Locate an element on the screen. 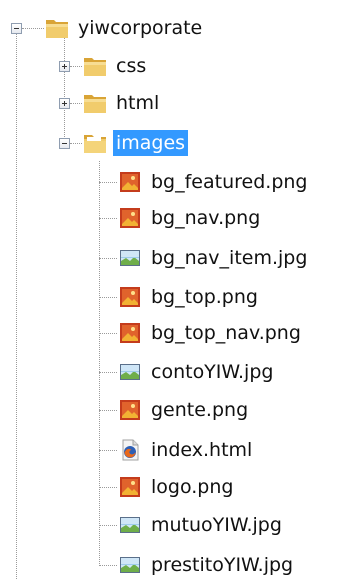 This screenshot has height=582, width=356. firefox-html-file-icon is located at coordinates (130, 450).